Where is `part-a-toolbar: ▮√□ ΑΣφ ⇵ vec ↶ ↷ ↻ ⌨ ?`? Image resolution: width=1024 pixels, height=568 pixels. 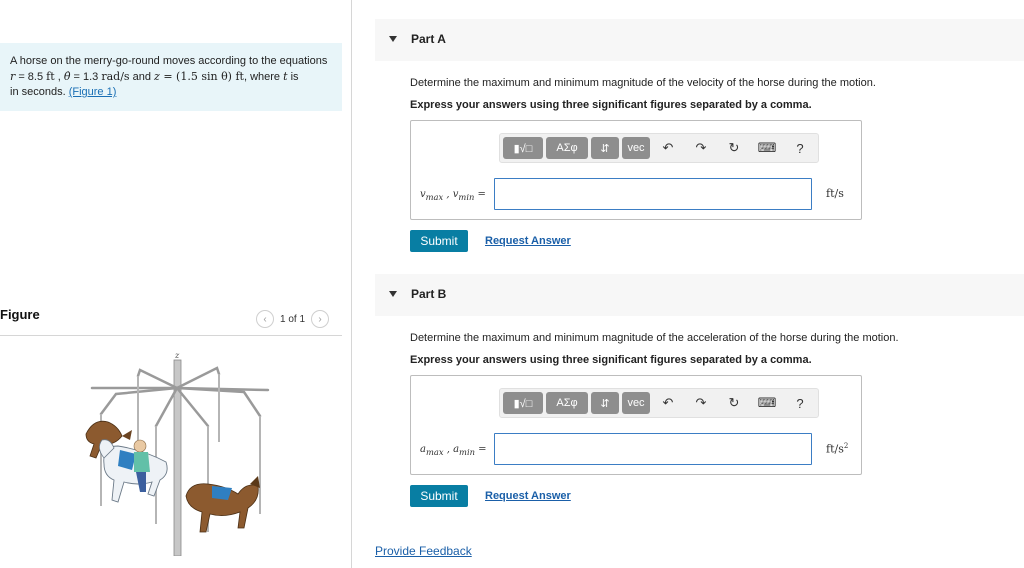
part-a-toolbar: ▮√□ ΑΣφ ⇵ vec ↶ ↷ ↻ ⌨ ? is located at coordinates (659, 148).